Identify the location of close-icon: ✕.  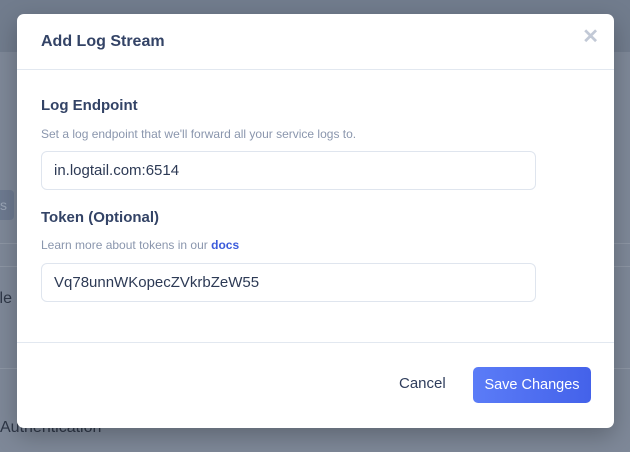
(590, 36).